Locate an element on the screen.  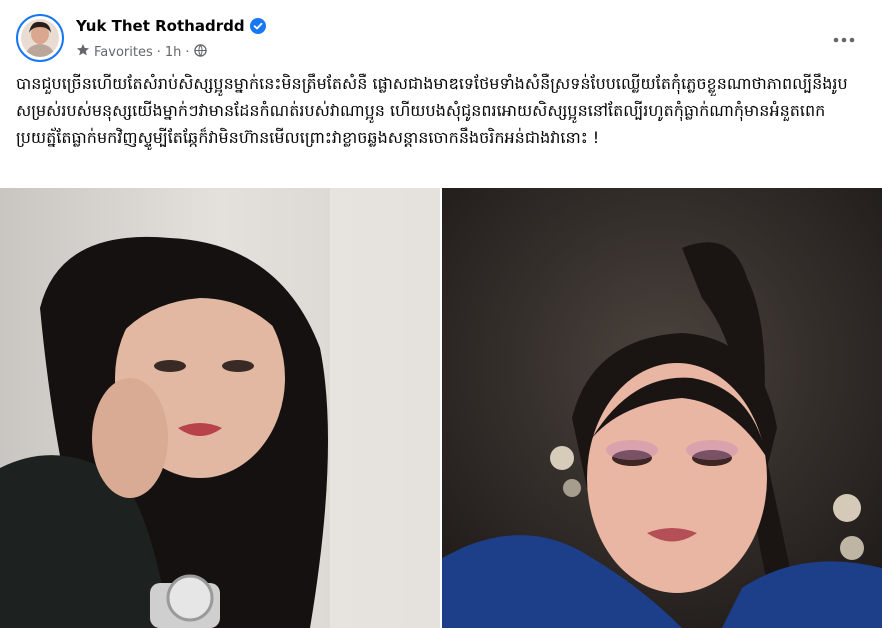
post-time: 1h is located at coordinates (173, 52).